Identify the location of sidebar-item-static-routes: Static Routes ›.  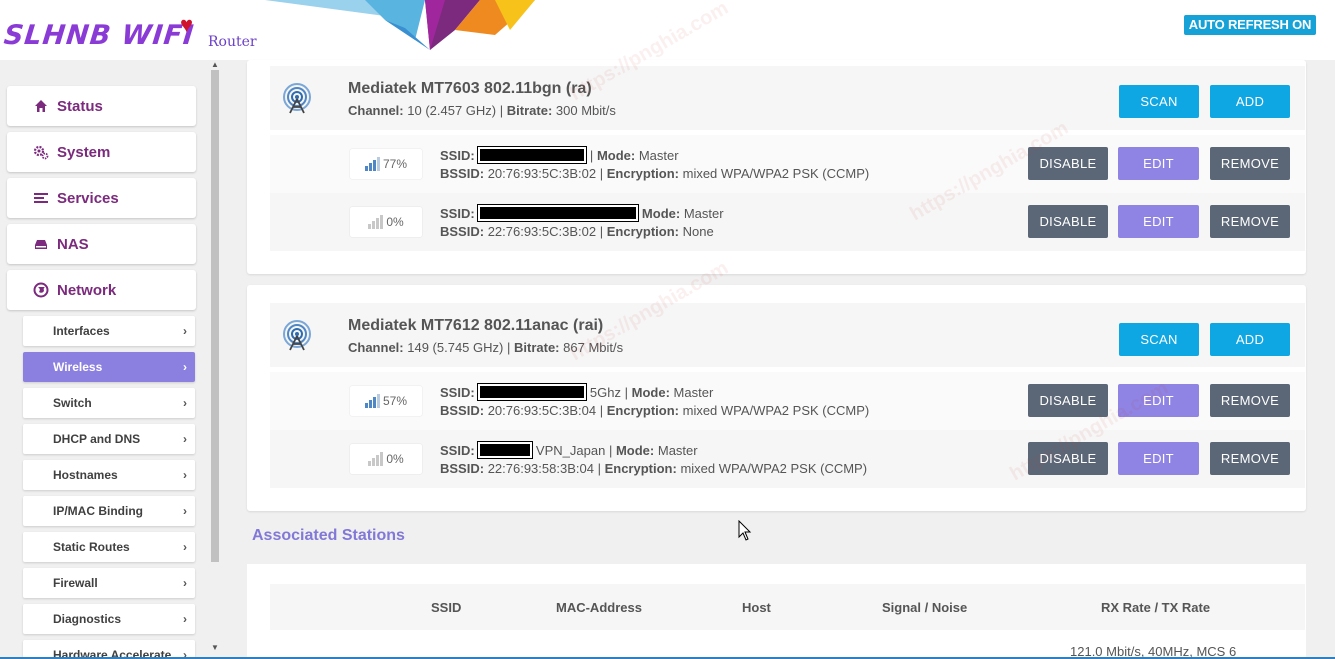
(109, 547).